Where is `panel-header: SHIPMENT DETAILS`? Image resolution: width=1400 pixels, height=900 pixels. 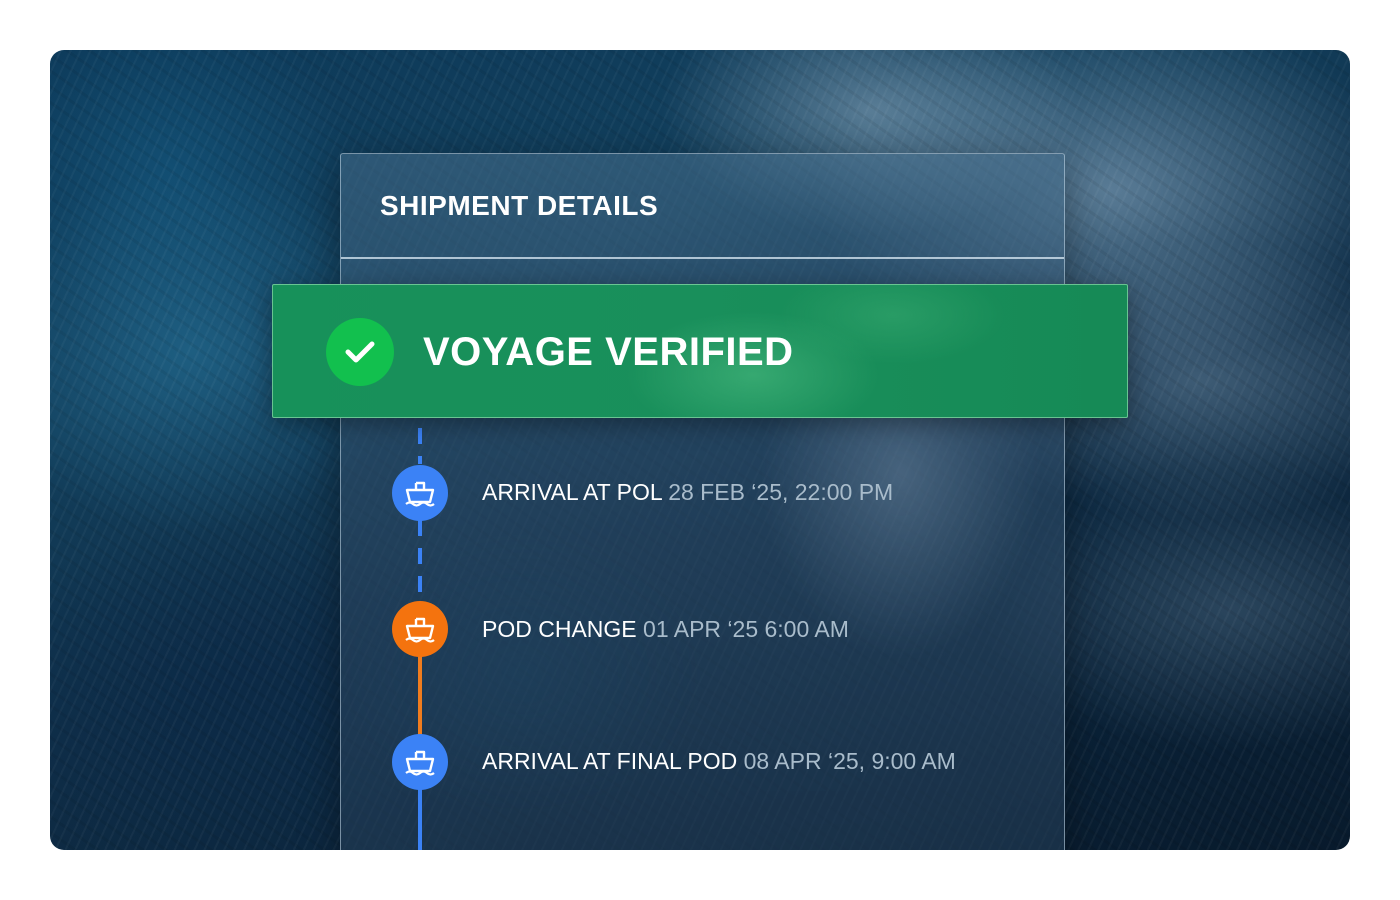
panel-header: SHIPMENT DETAILS is located at coordinates (702, 206).